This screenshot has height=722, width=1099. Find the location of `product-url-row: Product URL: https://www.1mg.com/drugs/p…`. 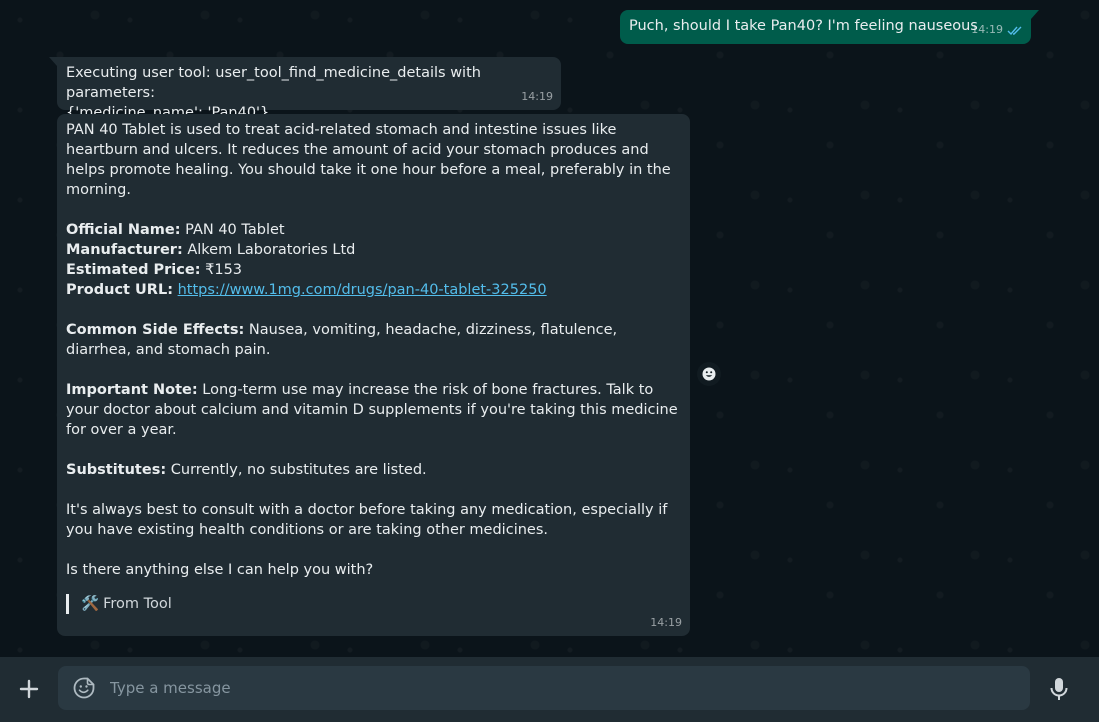

product-url-row: Product URL: https://www.1mg.com/drugs/p… is located at coordinates (373, 290).